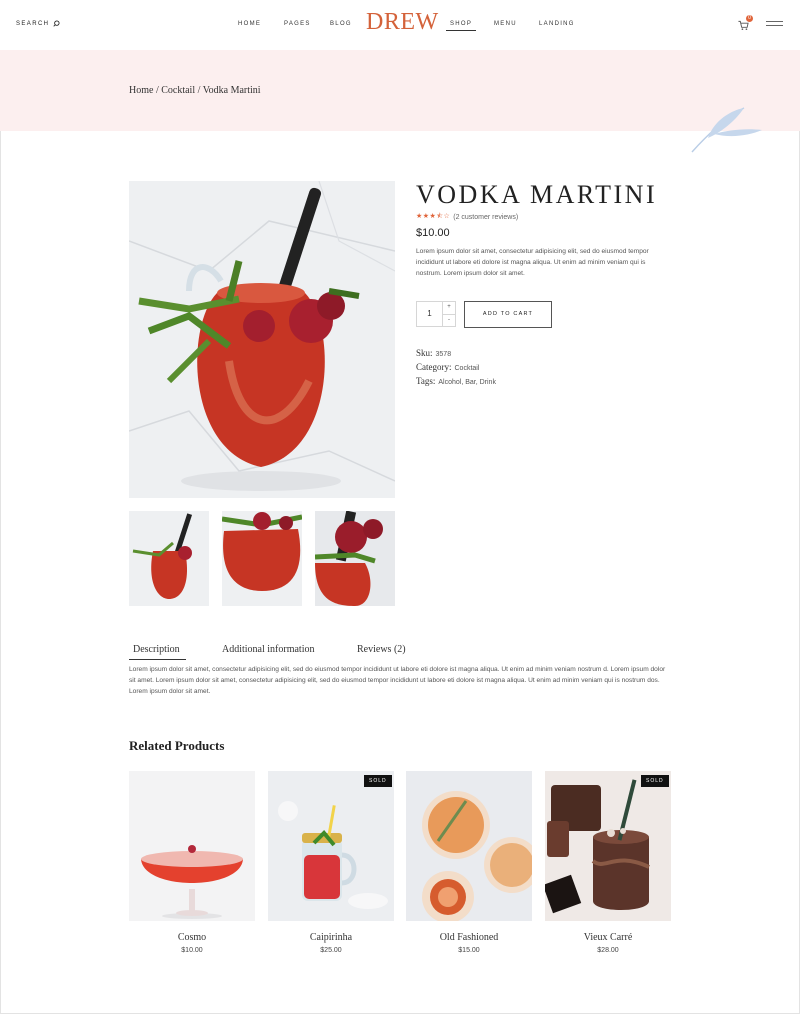 The width and height of the screenshot is (800, 1014). What do you see at coordinates (745, 25) in the screenshot?
I see `cart-button: 0` at bounding box center [745, 25].